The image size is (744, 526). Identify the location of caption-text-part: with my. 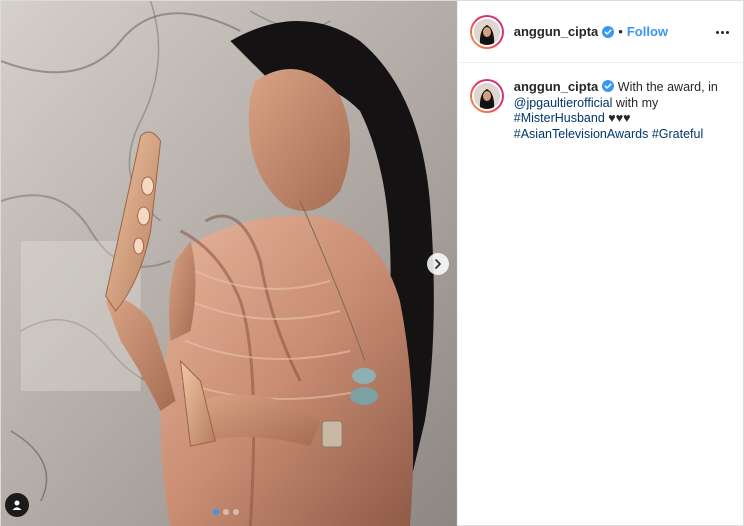
(637, 102).